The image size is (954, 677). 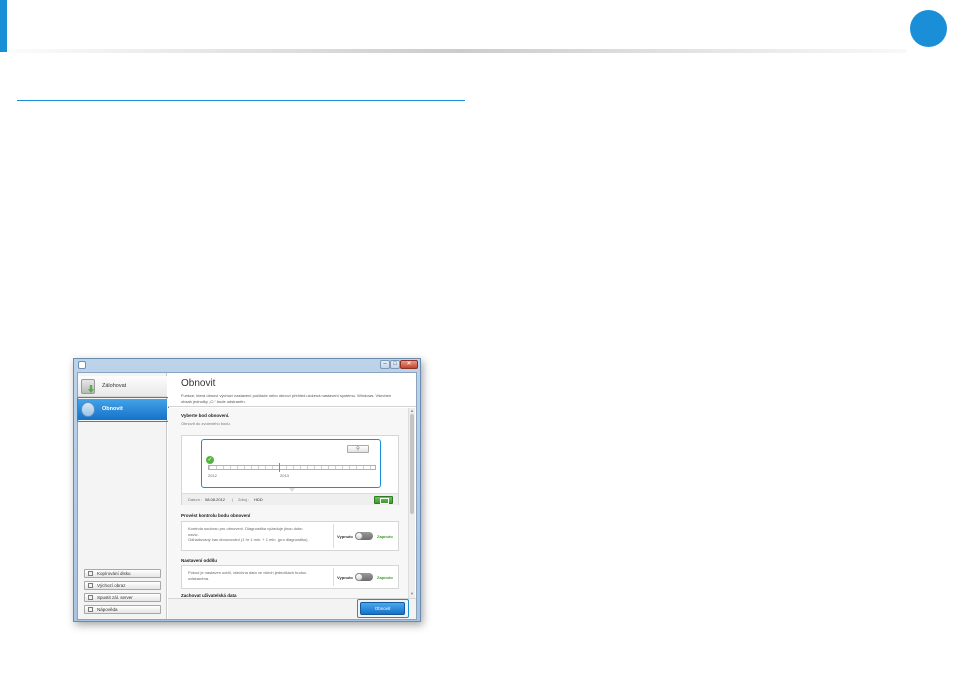 What do you see at coordinates (383, 500) in the screenshot?
I see `details-button` at bounding box center [383, 500].